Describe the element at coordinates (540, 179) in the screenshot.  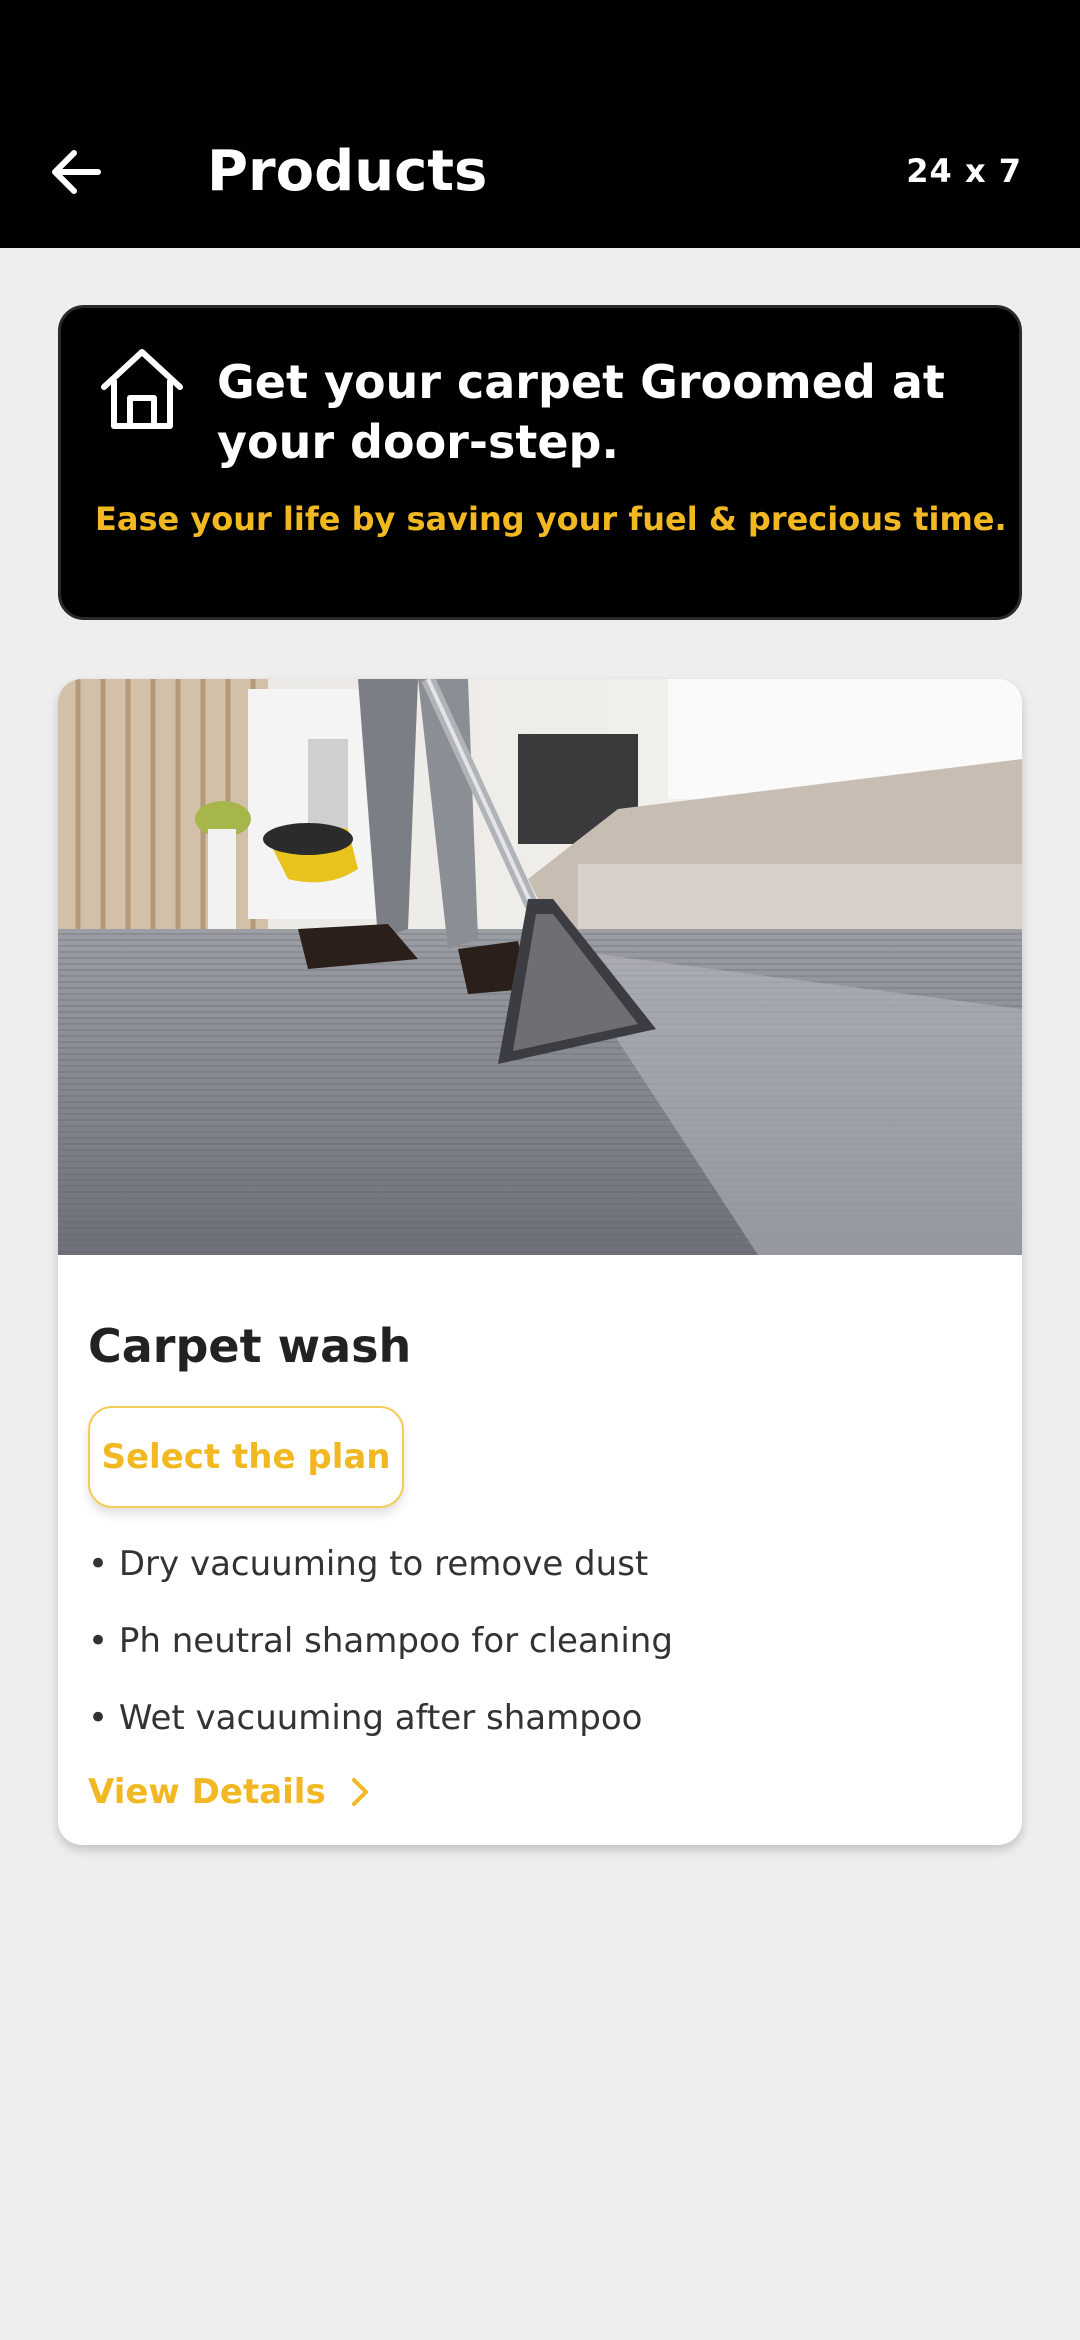
I see `app-bar: Products 24 x 7` at that location.